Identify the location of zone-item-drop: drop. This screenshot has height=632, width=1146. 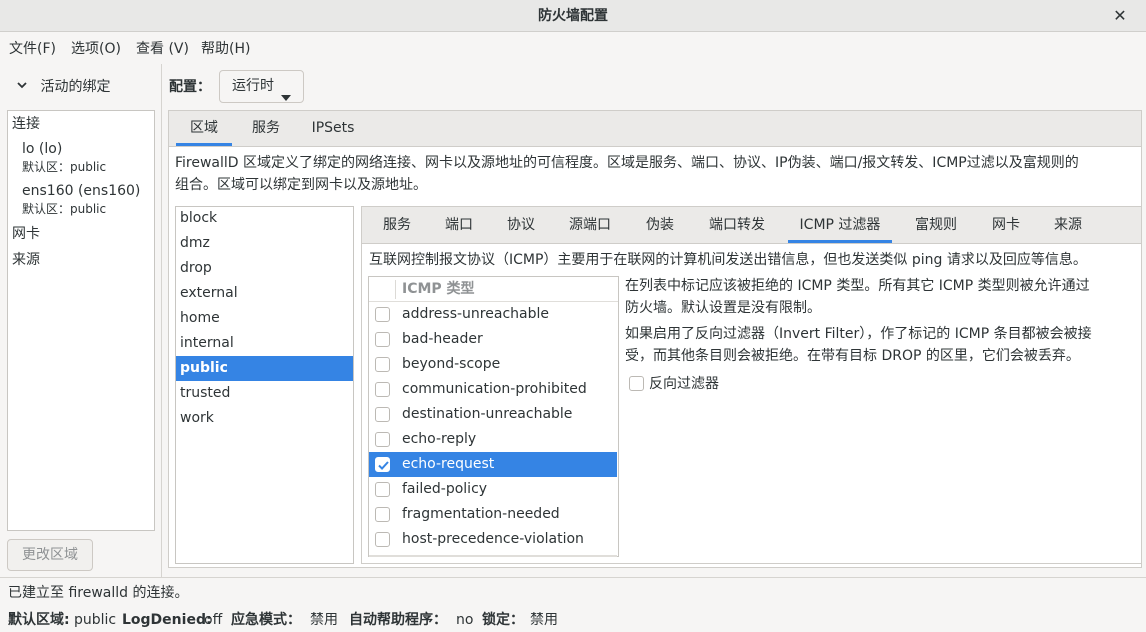
(264, 268).